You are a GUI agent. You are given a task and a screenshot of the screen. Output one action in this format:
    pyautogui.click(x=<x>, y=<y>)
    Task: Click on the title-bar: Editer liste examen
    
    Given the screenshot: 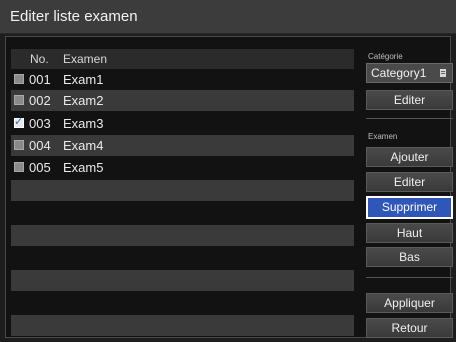 What is the action you would take?
    pyautogui.click(x=228, y=17)
    